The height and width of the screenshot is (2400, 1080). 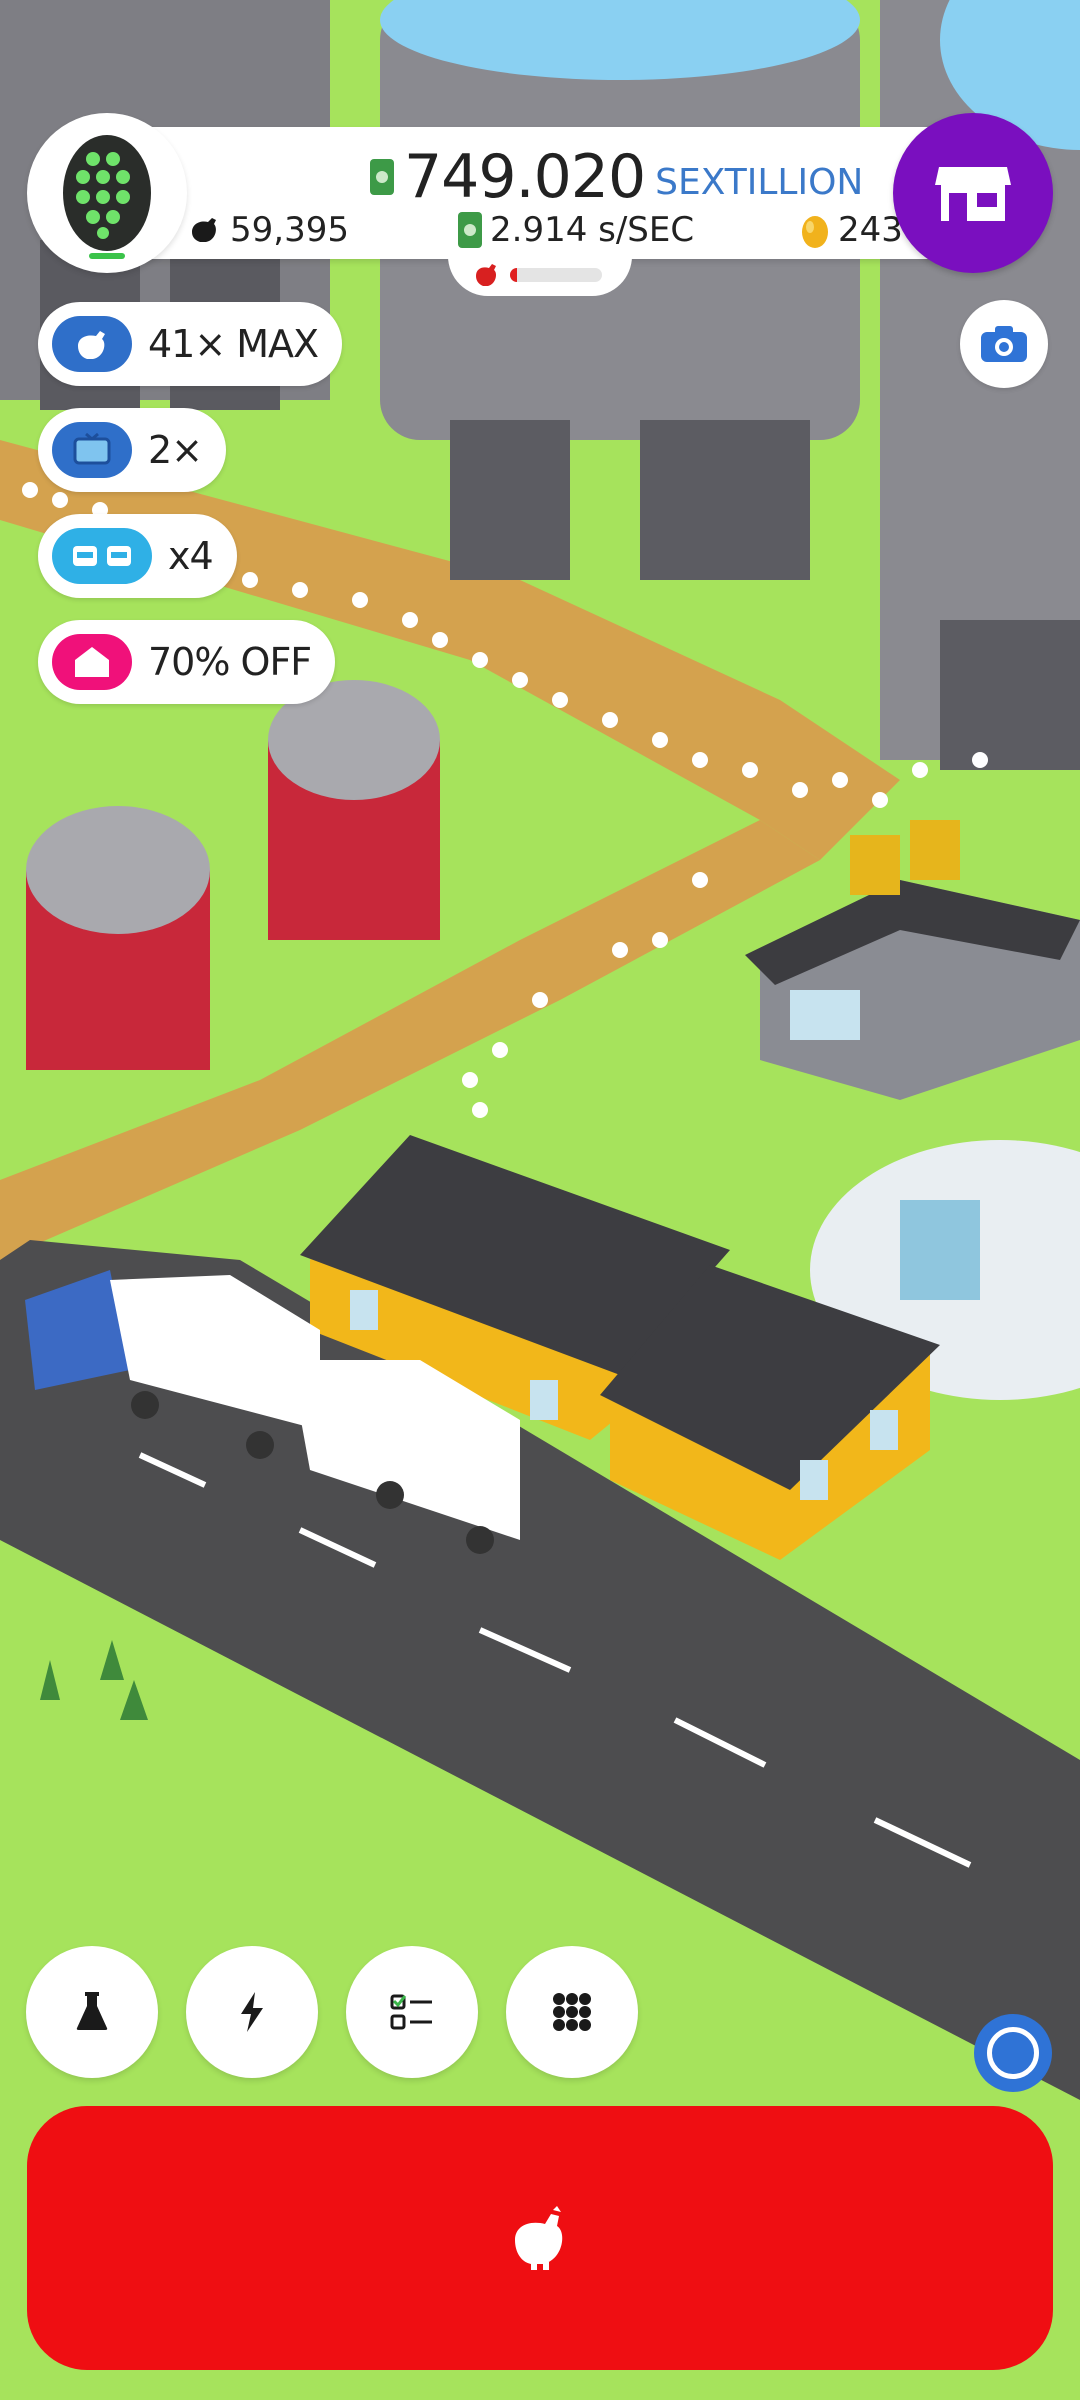 I want to click on camera-icon, so click(x=1004, y=344).